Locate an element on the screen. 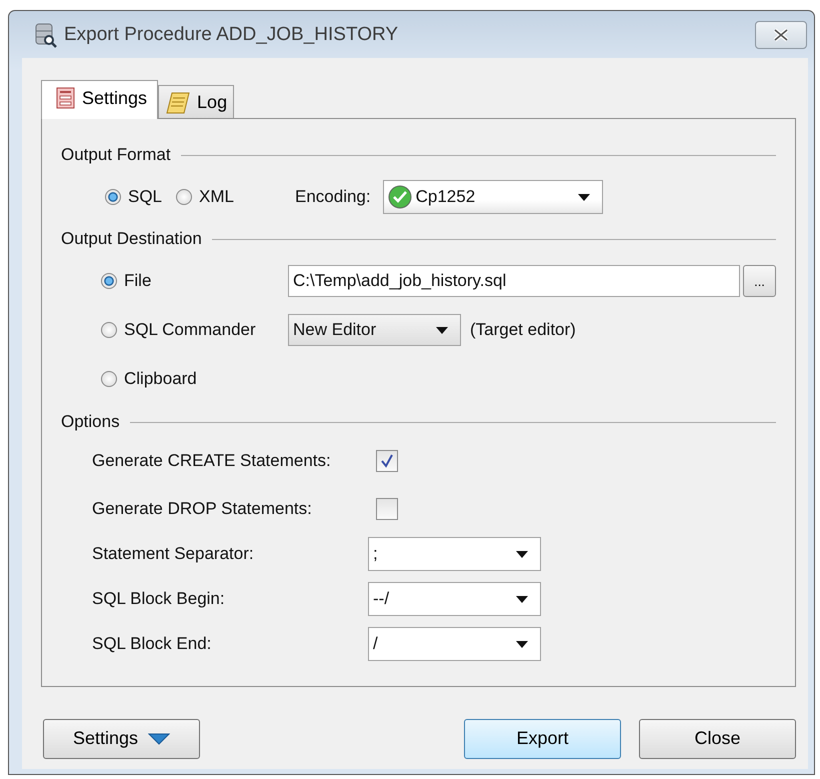 This screenshot has width=820, height=779. dialog-button: Export is located at coordinates (542, 738).